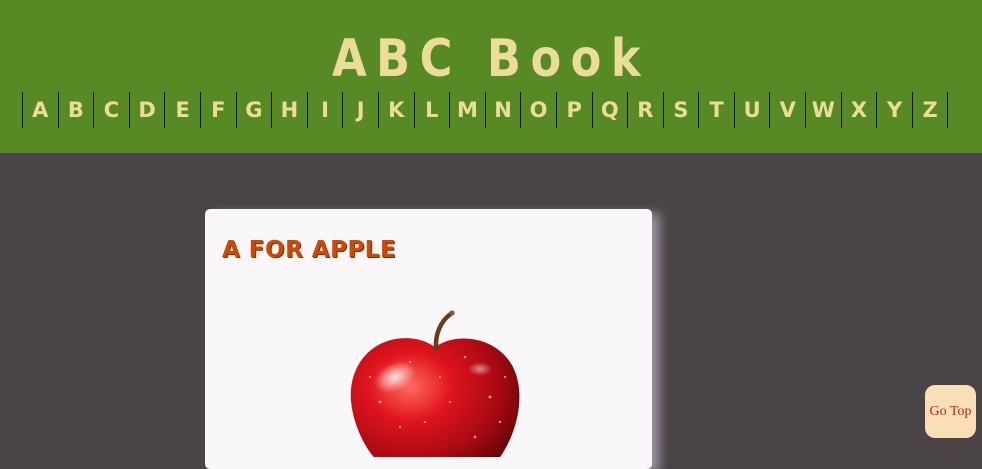 Image resolution: width=982 pixels, height=469 pixels. What do you see at coordinates (111, 110) in the screenshot?
I see `letter-link-c: C` at bounding box center [111, 110].